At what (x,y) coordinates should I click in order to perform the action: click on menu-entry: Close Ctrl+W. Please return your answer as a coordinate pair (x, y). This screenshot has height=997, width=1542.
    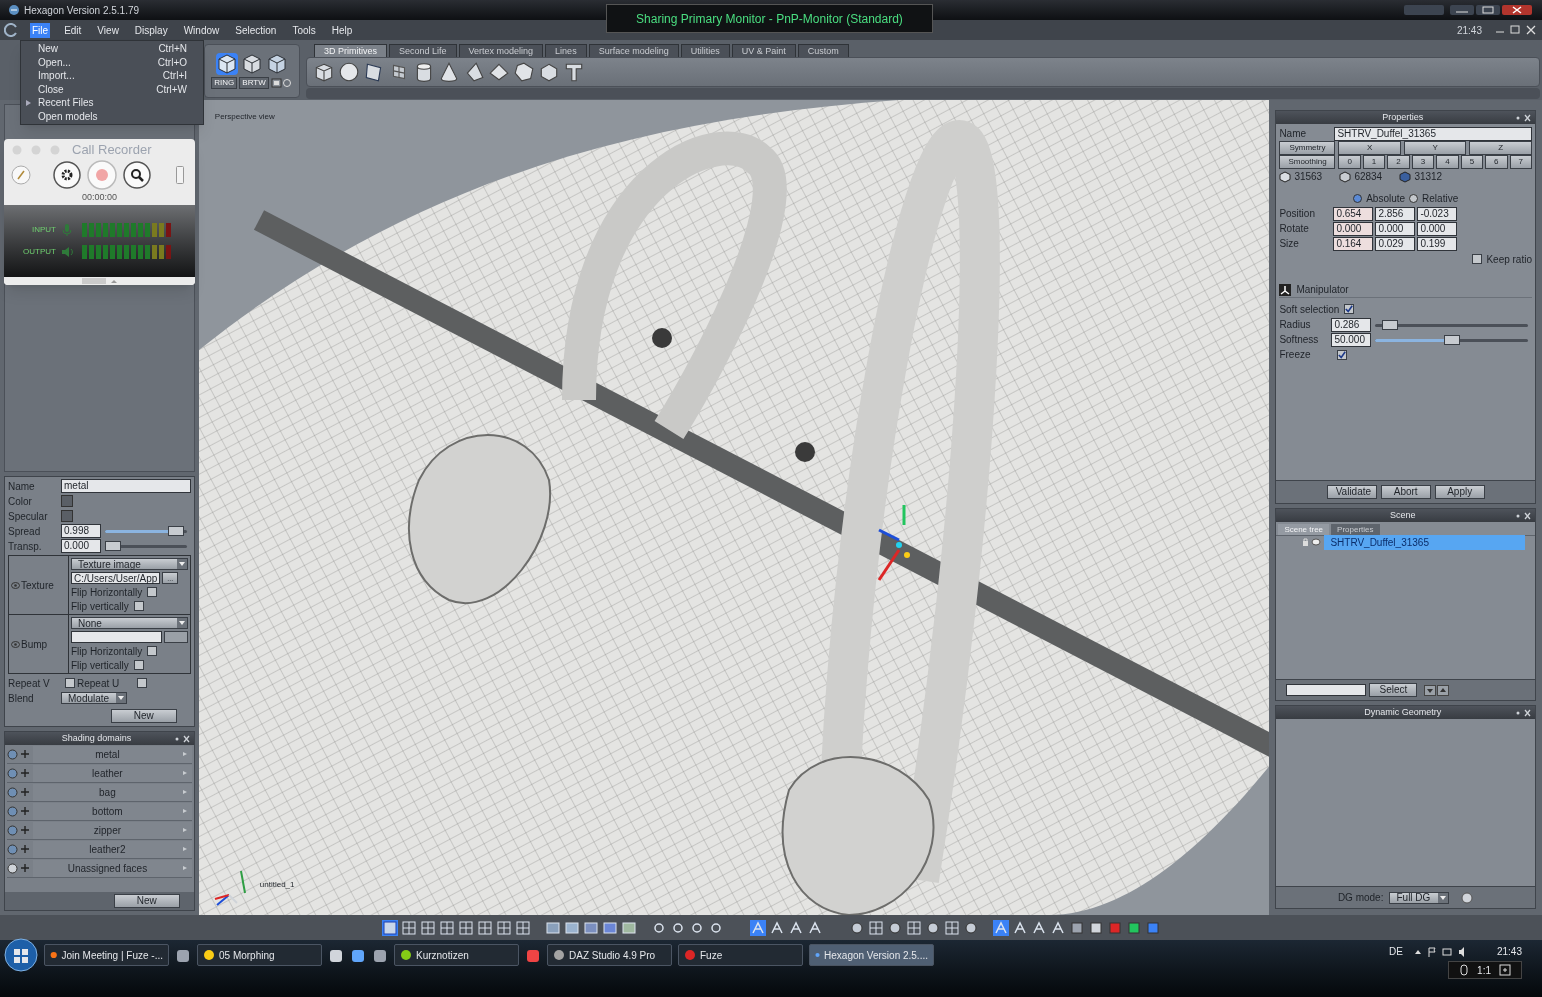
    Looking at the image, I should click on (112, 89).